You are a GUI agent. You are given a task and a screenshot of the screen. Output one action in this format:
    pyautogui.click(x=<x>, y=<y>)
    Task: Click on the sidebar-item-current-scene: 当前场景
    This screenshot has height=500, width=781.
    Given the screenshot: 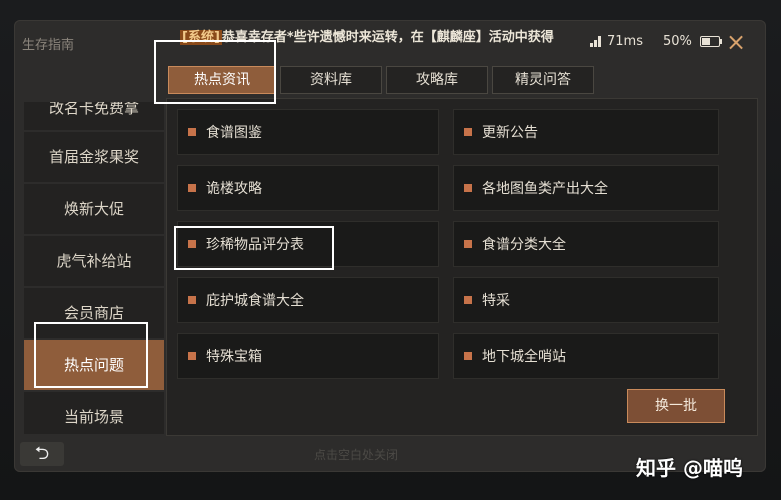 What is the action you would take?
    pyautogui.click(x=94, y=413)
    